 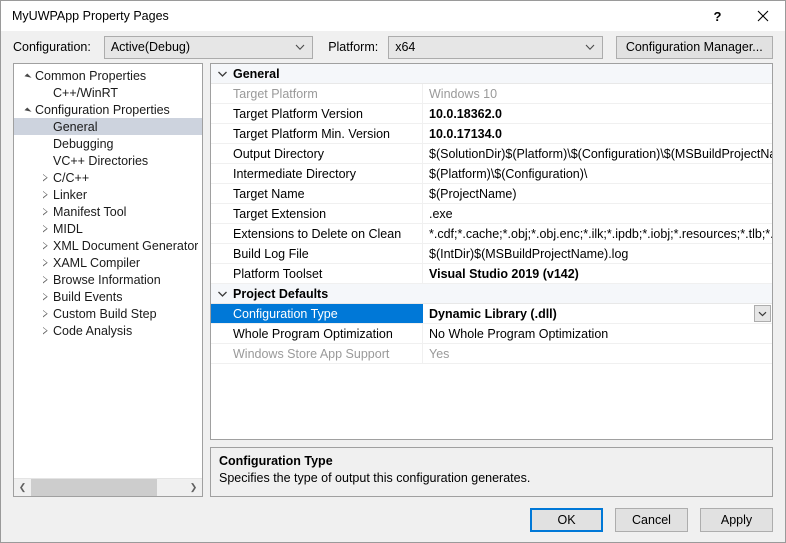 What do you see at coordinates (108, 143) in the screenshot?
I see `tree-item-debugging: Debugging` at bounding box center [108, 143].